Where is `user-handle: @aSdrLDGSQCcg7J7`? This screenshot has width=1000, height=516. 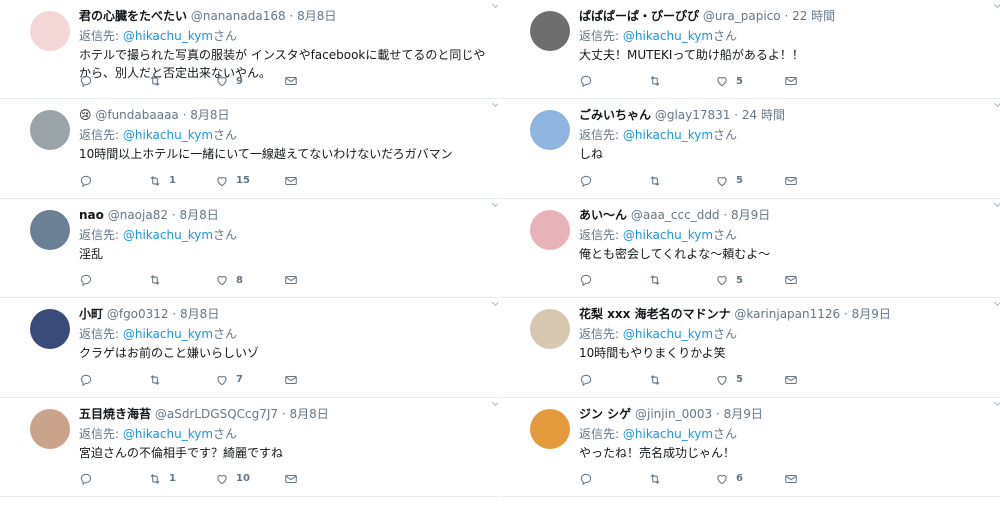 user-handle: @aSdrLDGSQCcg7J7 is located at coordinates (216, 414).